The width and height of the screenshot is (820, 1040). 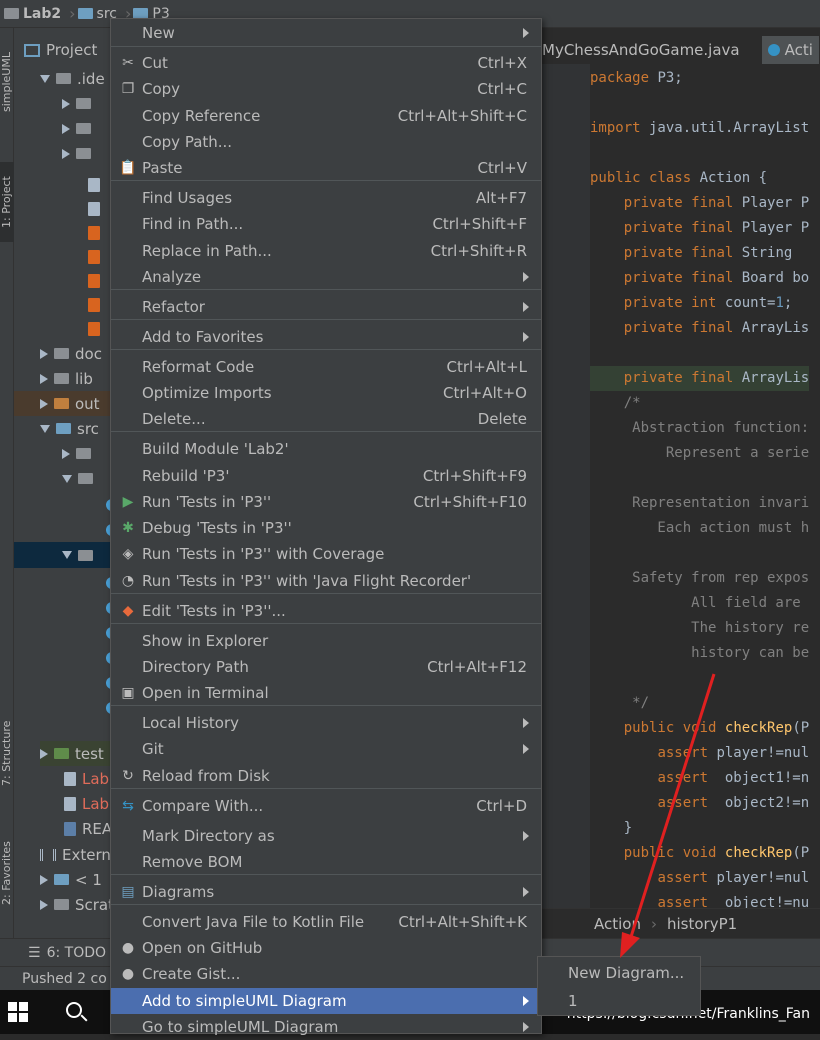 What do you see at coordinates (699, 128) in the screenshot?
I see `code-line: import java.util.ArrayList` at bounding box center [699, 128].